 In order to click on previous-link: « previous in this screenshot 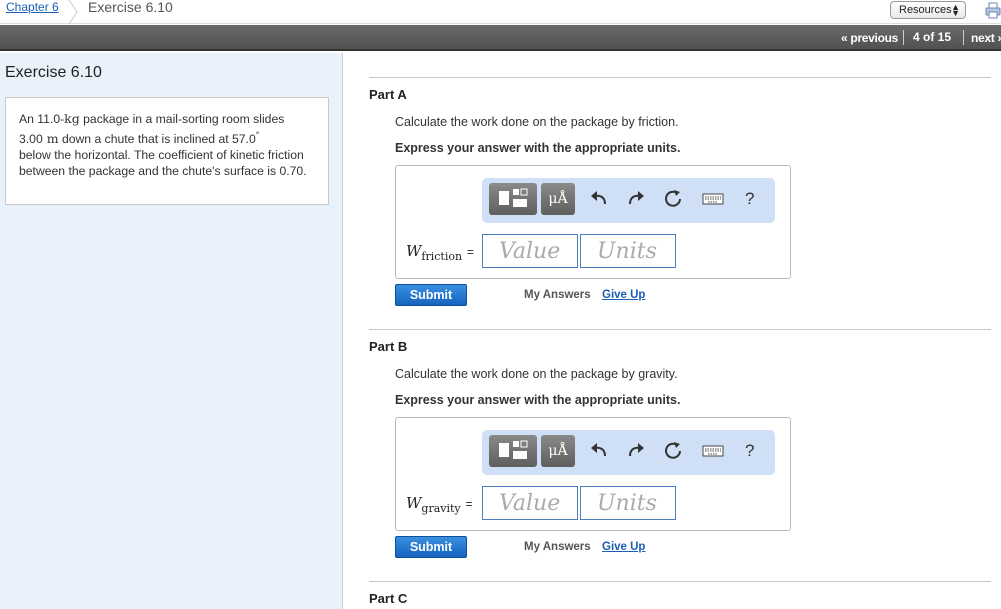, I will do `click(869, 38)`.